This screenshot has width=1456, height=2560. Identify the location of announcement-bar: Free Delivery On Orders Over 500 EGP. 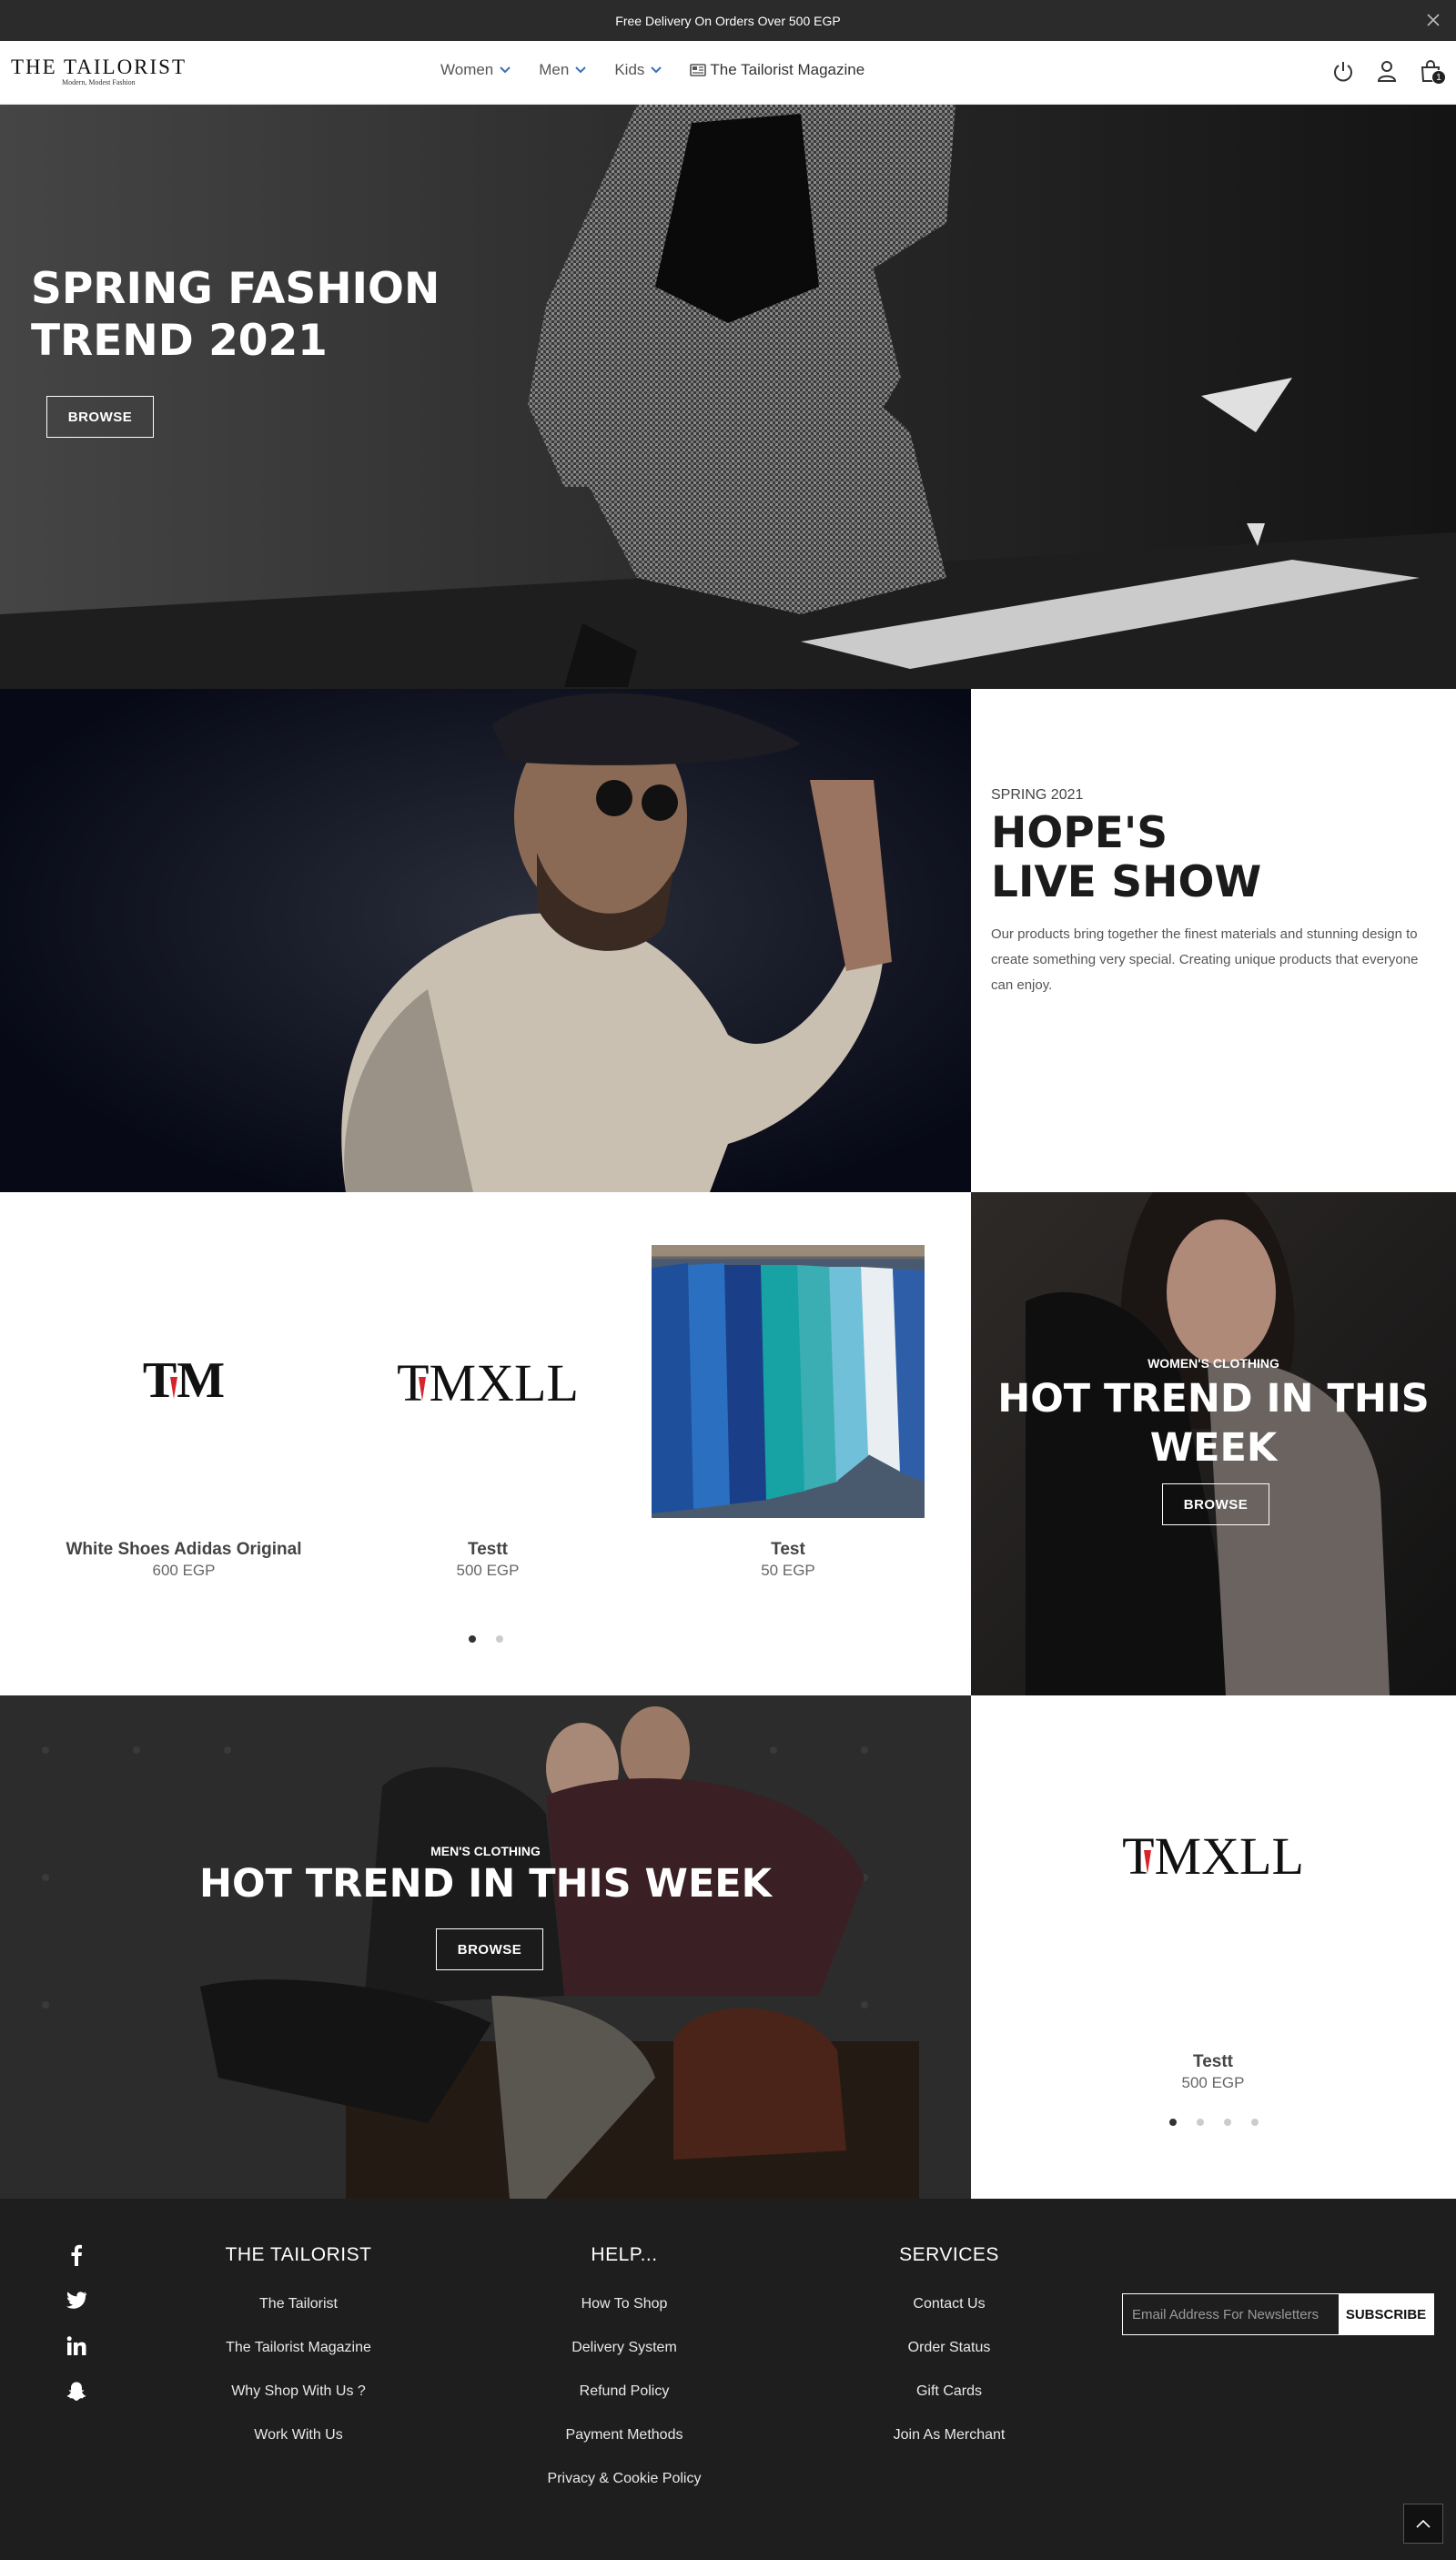
(728, 21).